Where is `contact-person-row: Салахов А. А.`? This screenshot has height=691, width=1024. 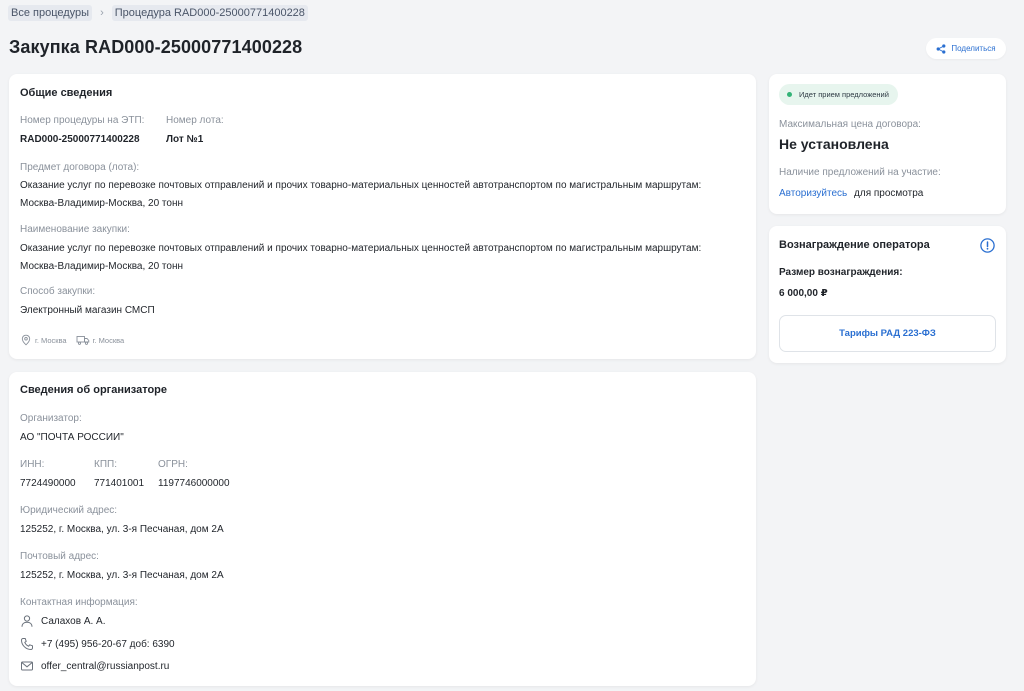 contact-person-row: Салахов А. А. is located at coordinates (63, 621).